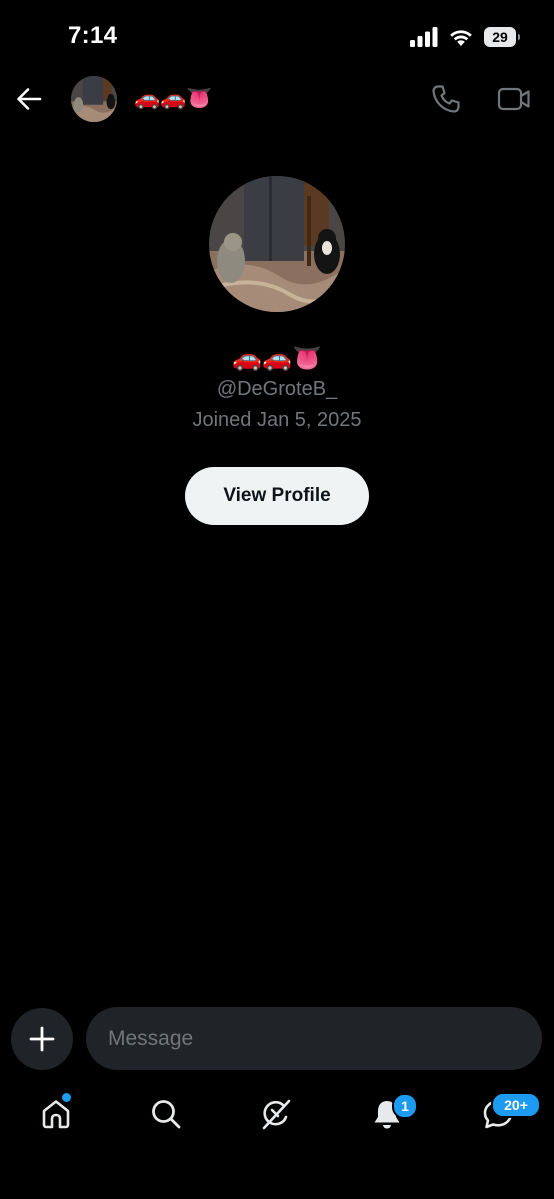 This screenshot has height=1199, width=554. I want to click on arrow-left-icon, so click(29, 99).